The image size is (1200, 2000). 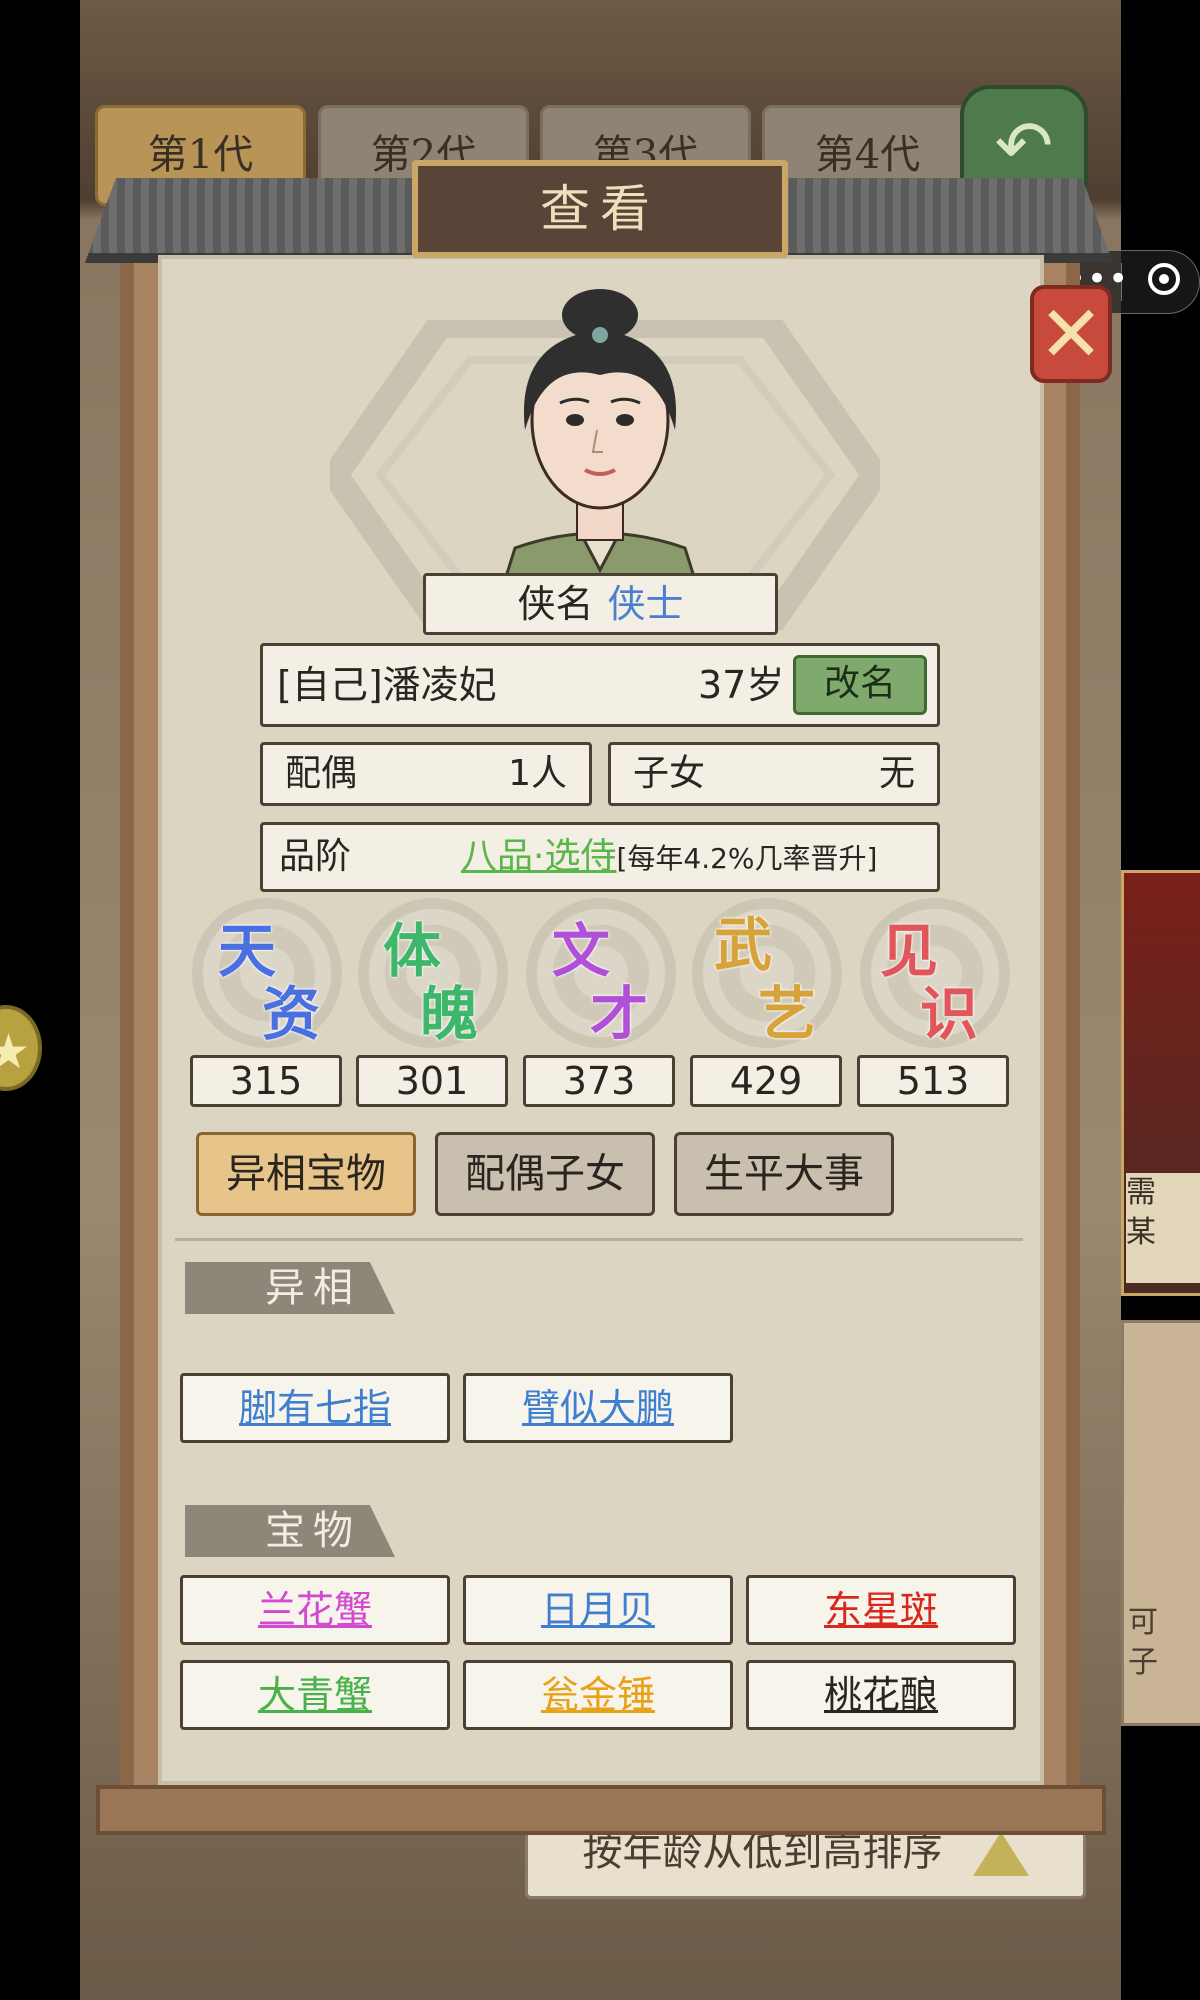 I want to click on treasure-item: 瓮金锤, so click(x=598, y=1695).